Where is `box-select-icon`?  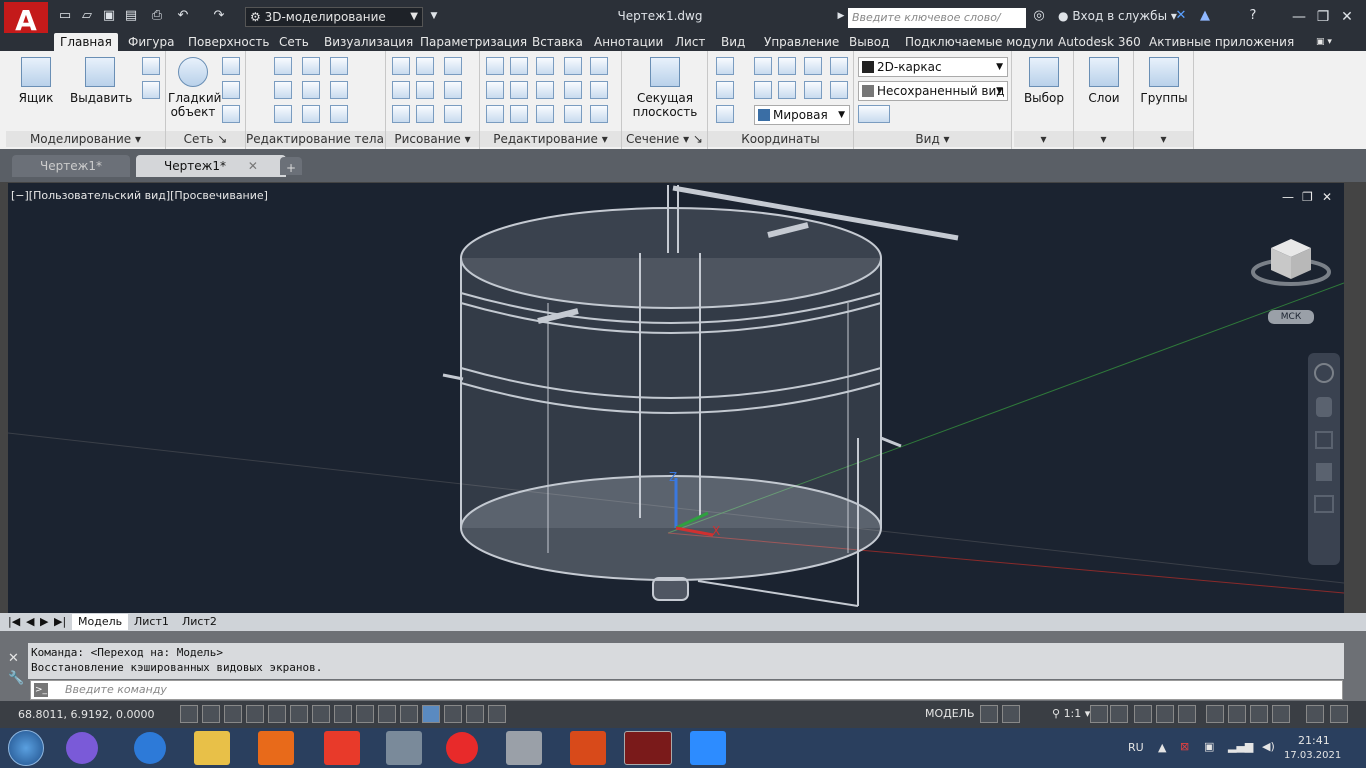 box-select-icon is located at coordinates (545, 114).